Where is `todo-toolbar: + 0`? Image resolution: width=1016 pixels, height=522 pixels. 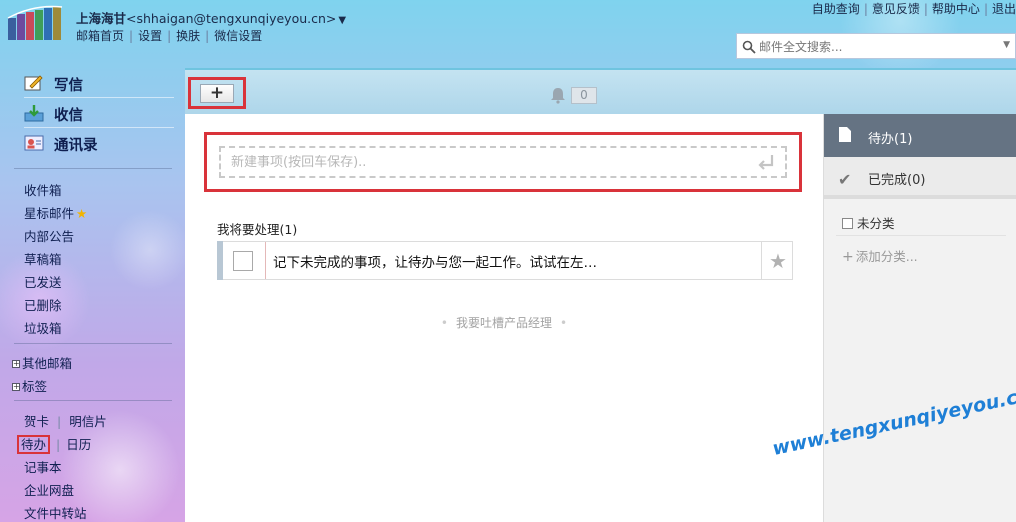 todo-toolbar: + 0 is located at coordinates (600, 92).